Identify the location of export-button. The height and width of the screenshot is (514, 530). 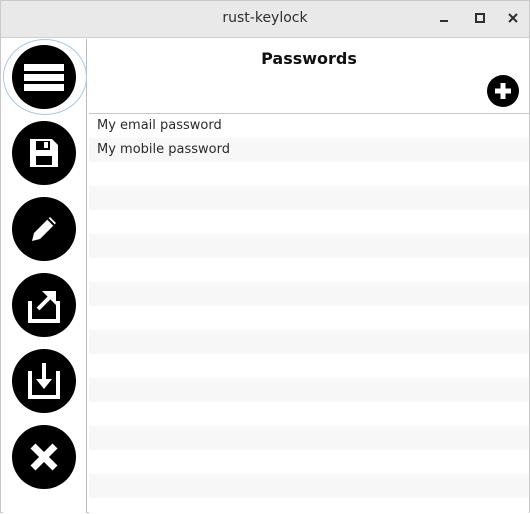
(44, 305).